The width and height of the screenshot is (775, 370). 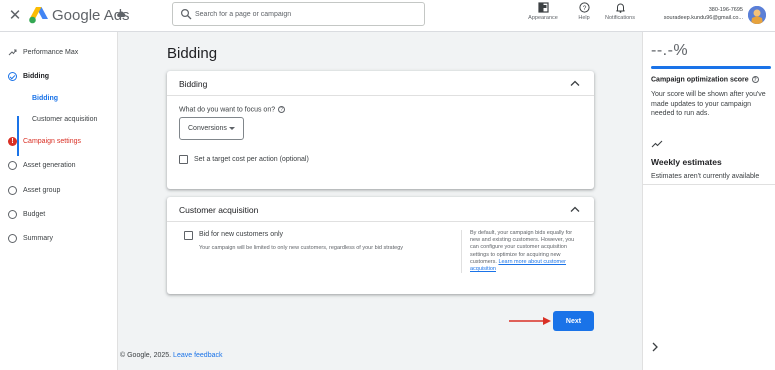 What do you see at coordinates (188, 235) in the screenshot?
I see `new-customers-checkbox` at bounding box center [188, 235].